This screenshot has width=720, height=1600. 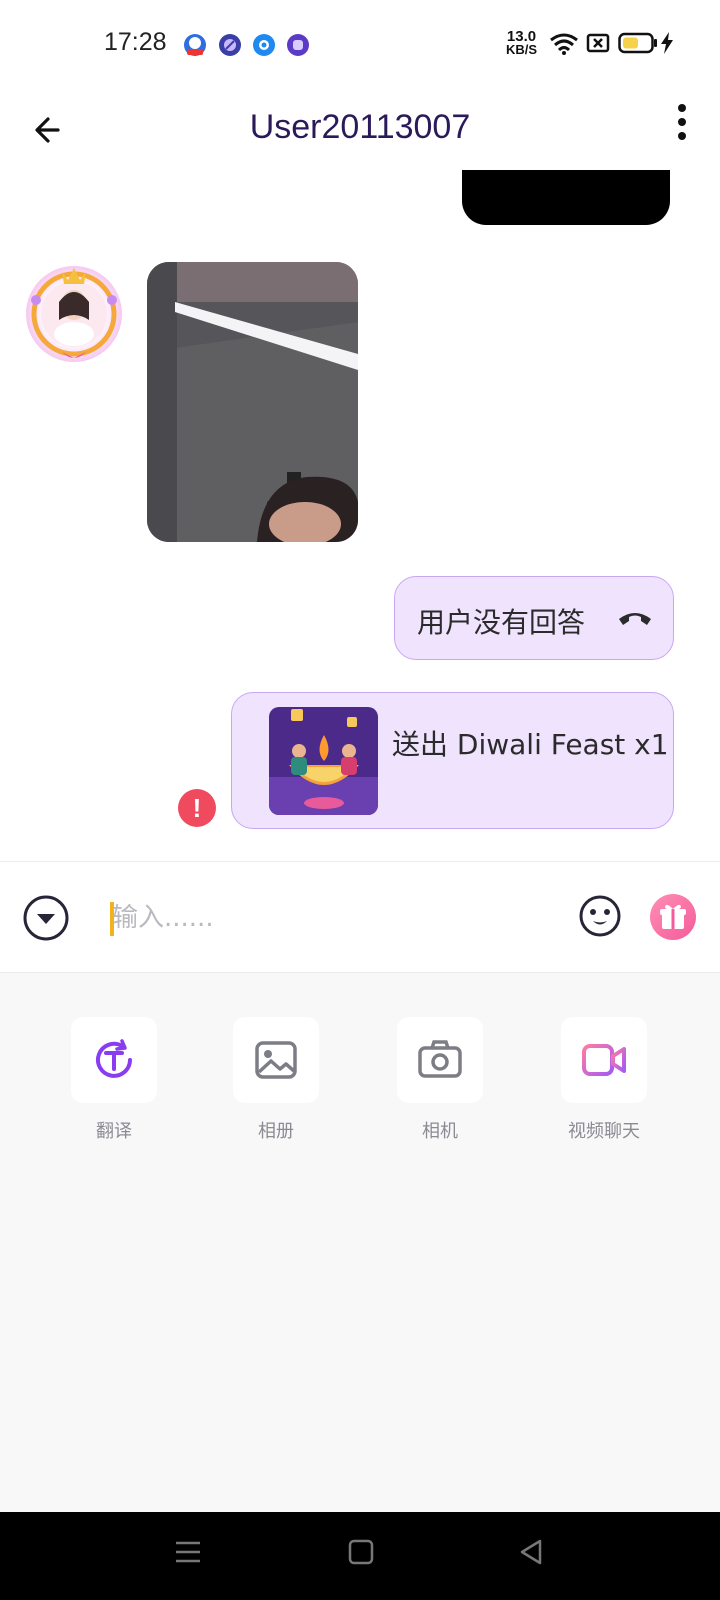 I want to click on chat-header: User20113007, so click(x=360, y=130).